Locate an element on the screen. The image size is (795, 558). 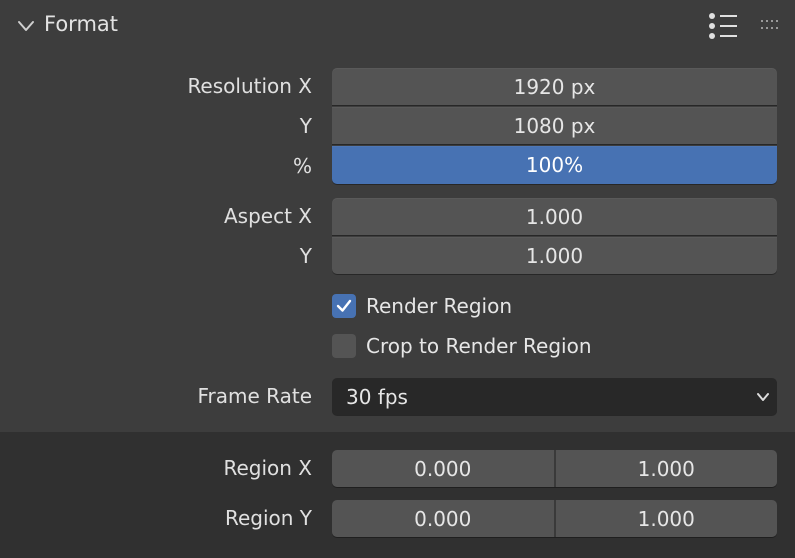
region-x-label: Region X is located at coordinates (267, 468).